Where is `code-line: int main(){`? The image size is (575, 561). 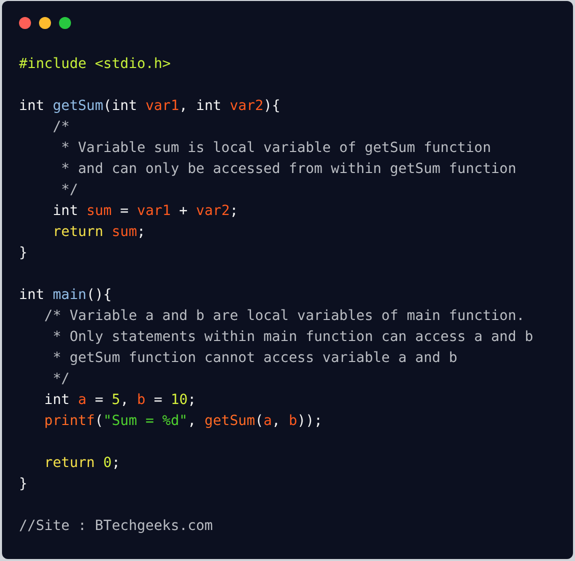 code-line: int main(){ is located at coordinates (65, 295).